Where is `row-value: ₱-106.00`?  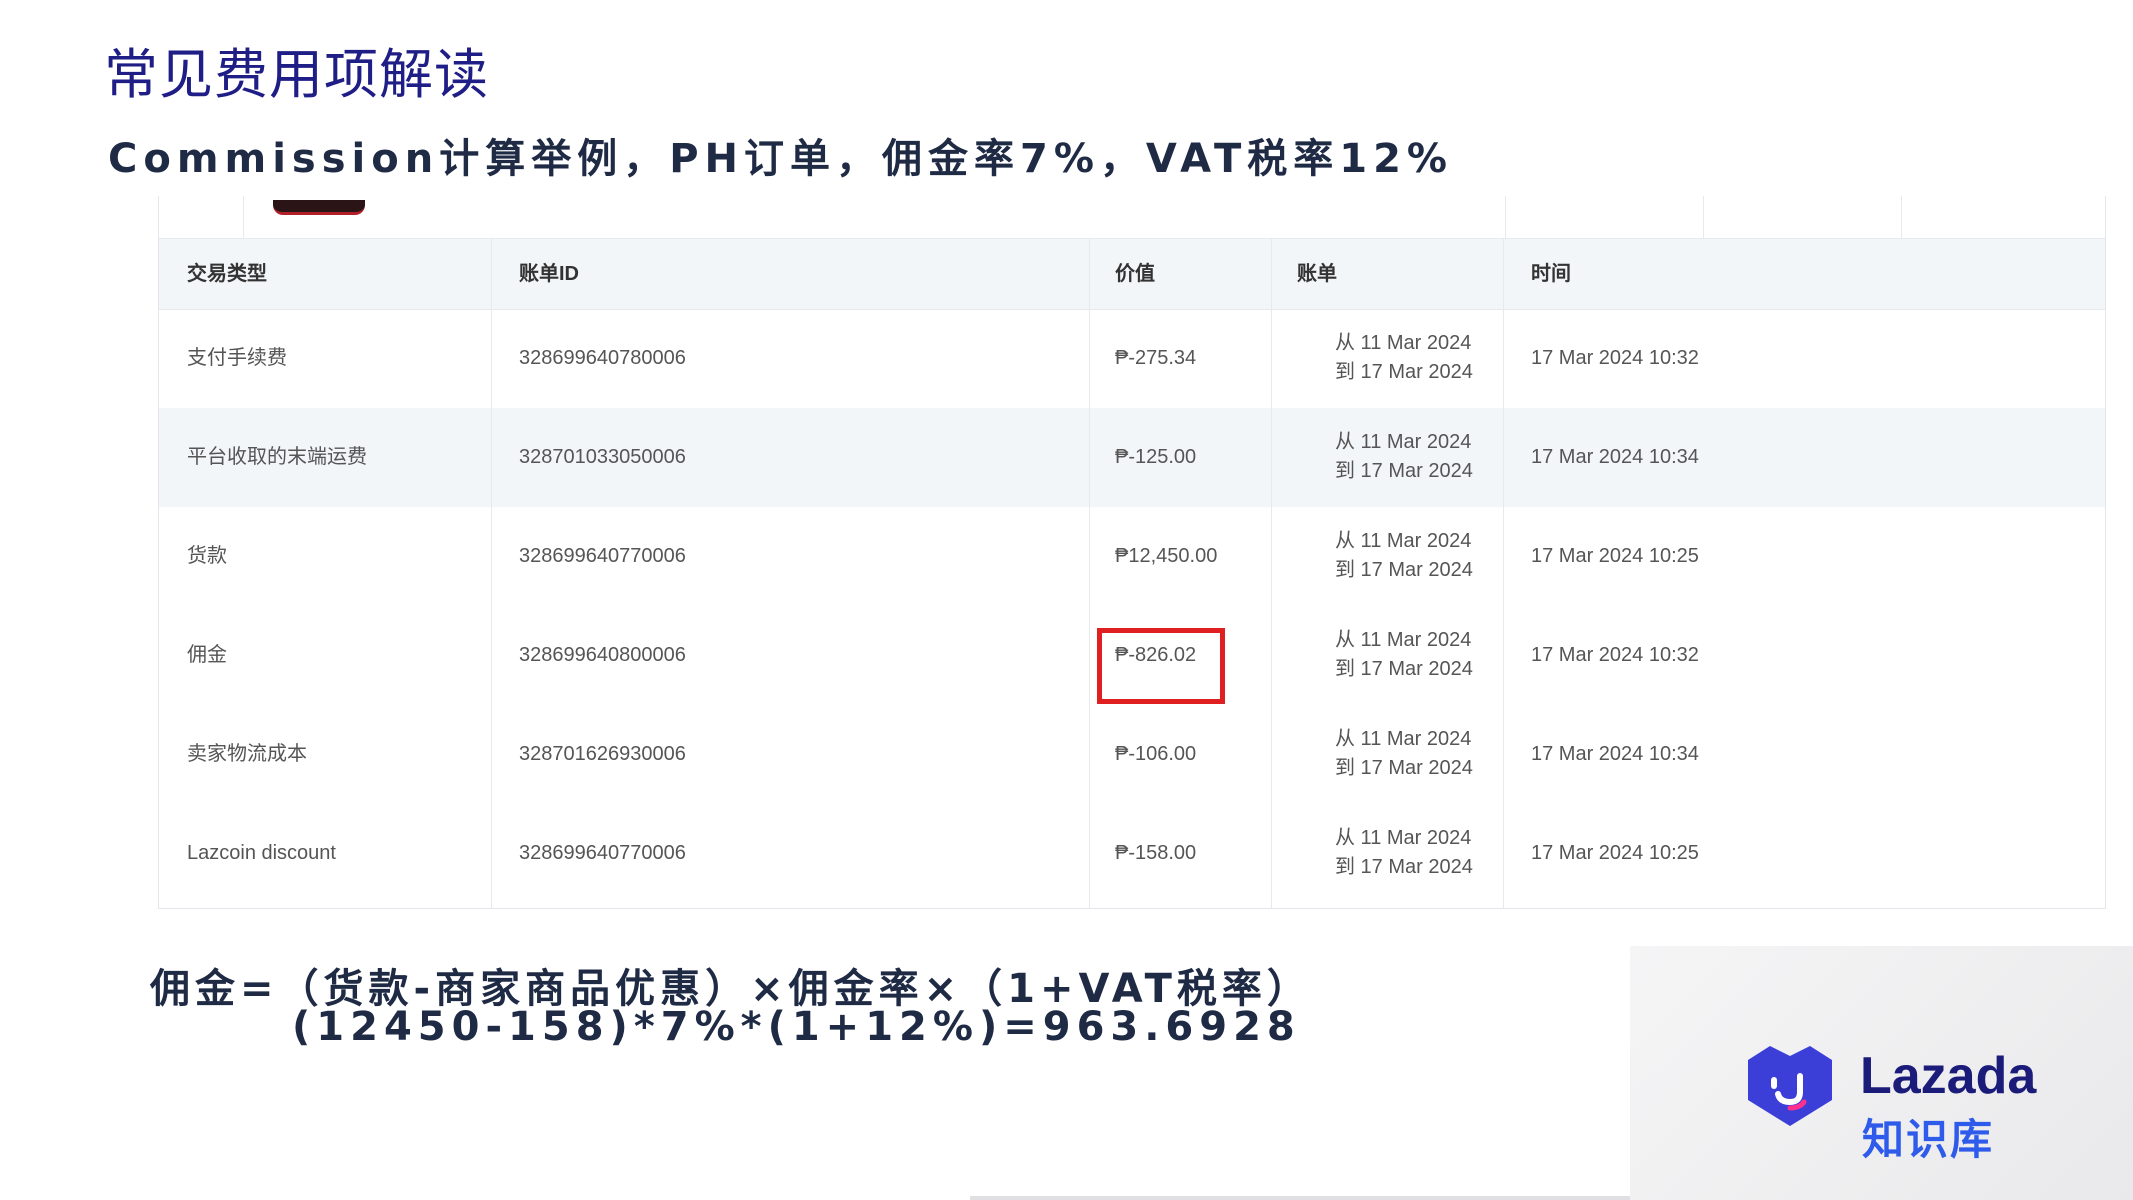
row-value: ₱-106.00 is located at coordinates (1156, 754).